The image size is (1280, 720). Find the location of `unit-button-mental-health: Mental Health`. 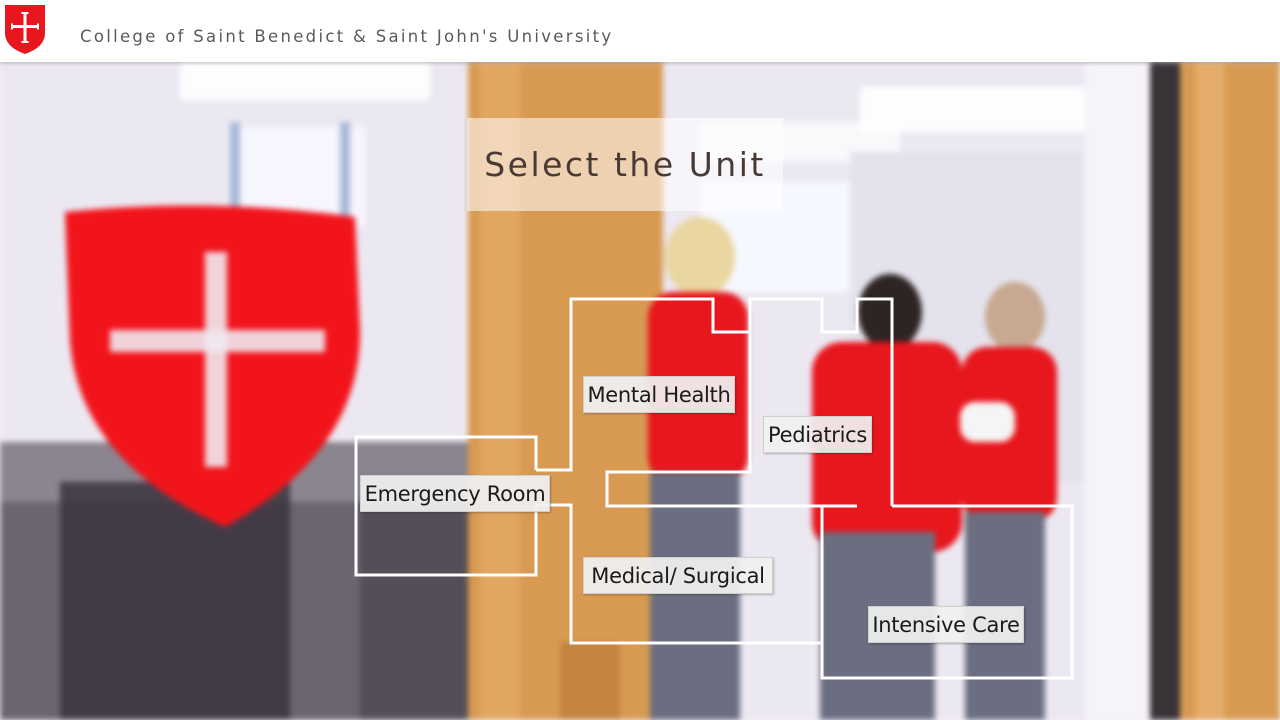

unit-button-mental-health: Mental Health is located at coordinates (659, 394).